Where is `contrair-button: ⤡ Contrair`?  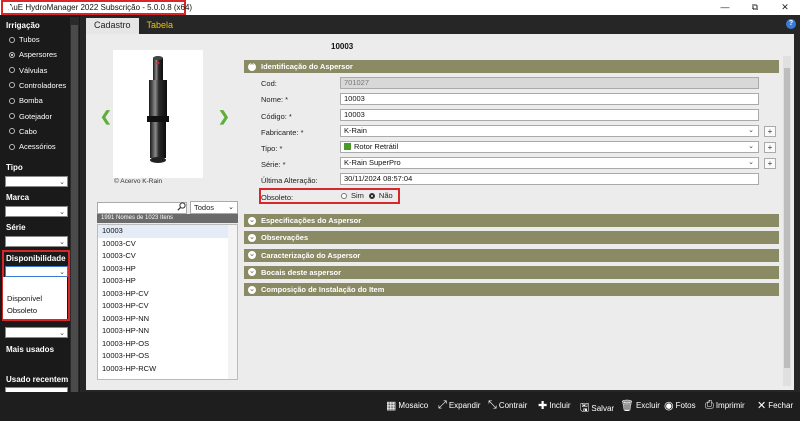
contrair-button: ⤡ Contrair is located at coordinates (507, 405).